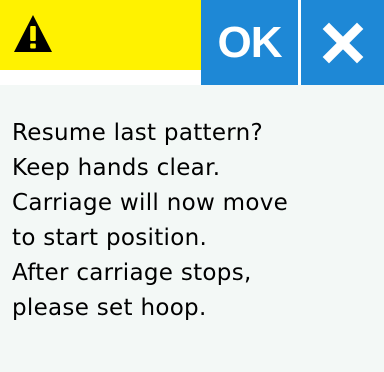 The image size is (384, 372). I want to click on close-button, so click(342, 42).